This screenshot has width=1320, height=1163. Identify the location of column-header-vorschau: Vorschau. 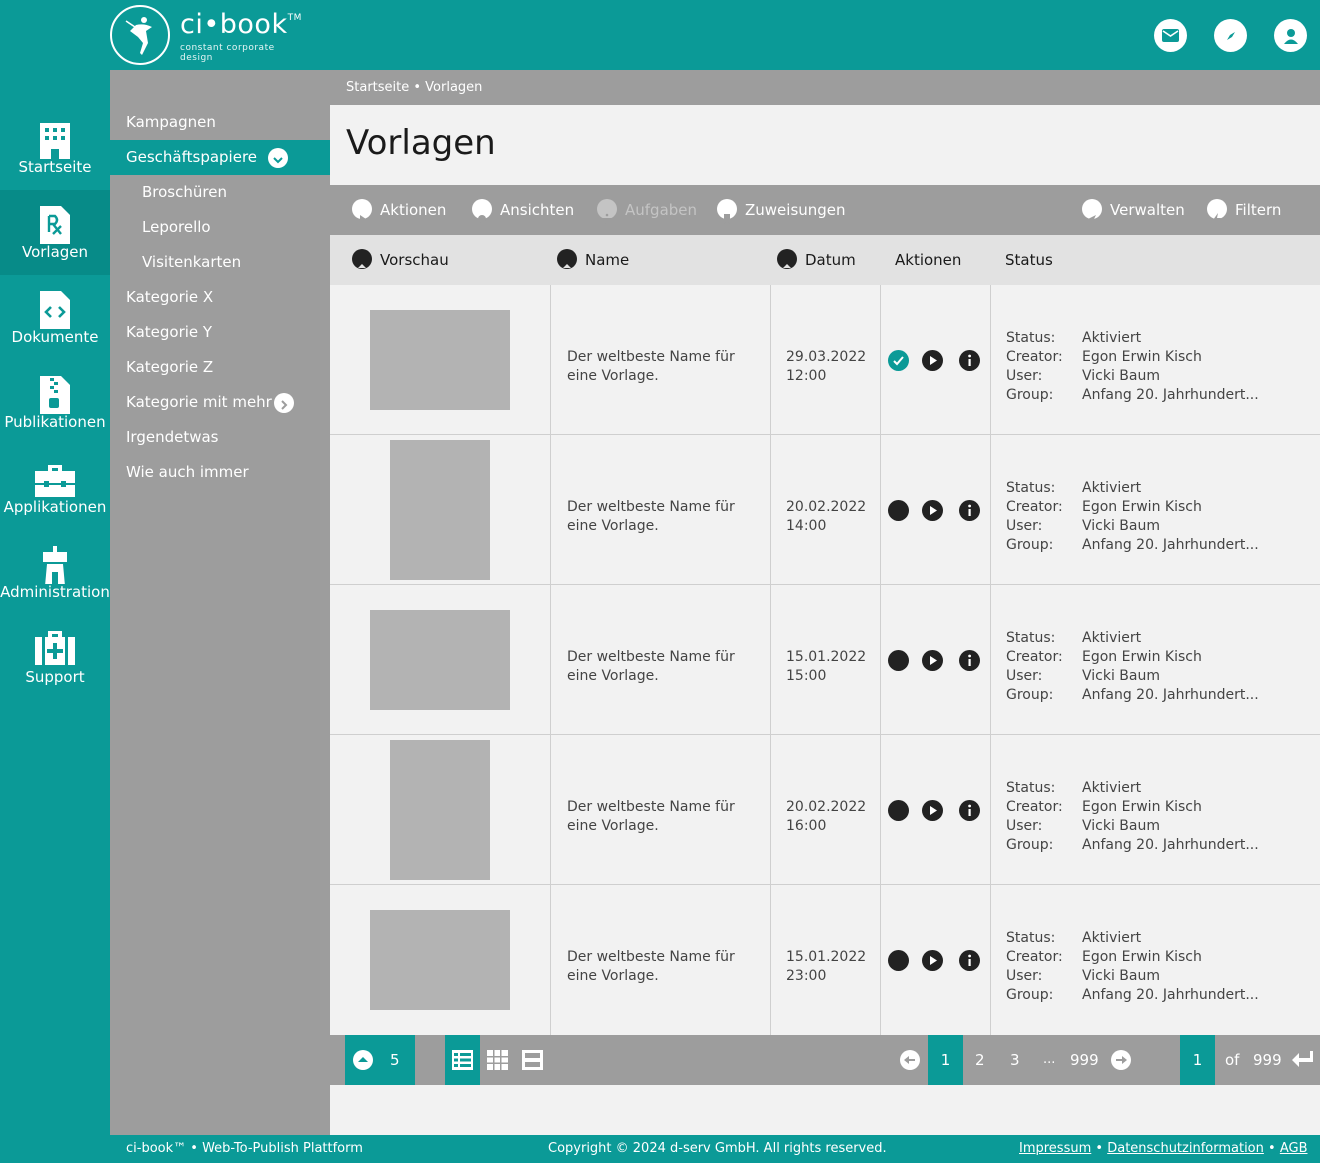
(400, 260).